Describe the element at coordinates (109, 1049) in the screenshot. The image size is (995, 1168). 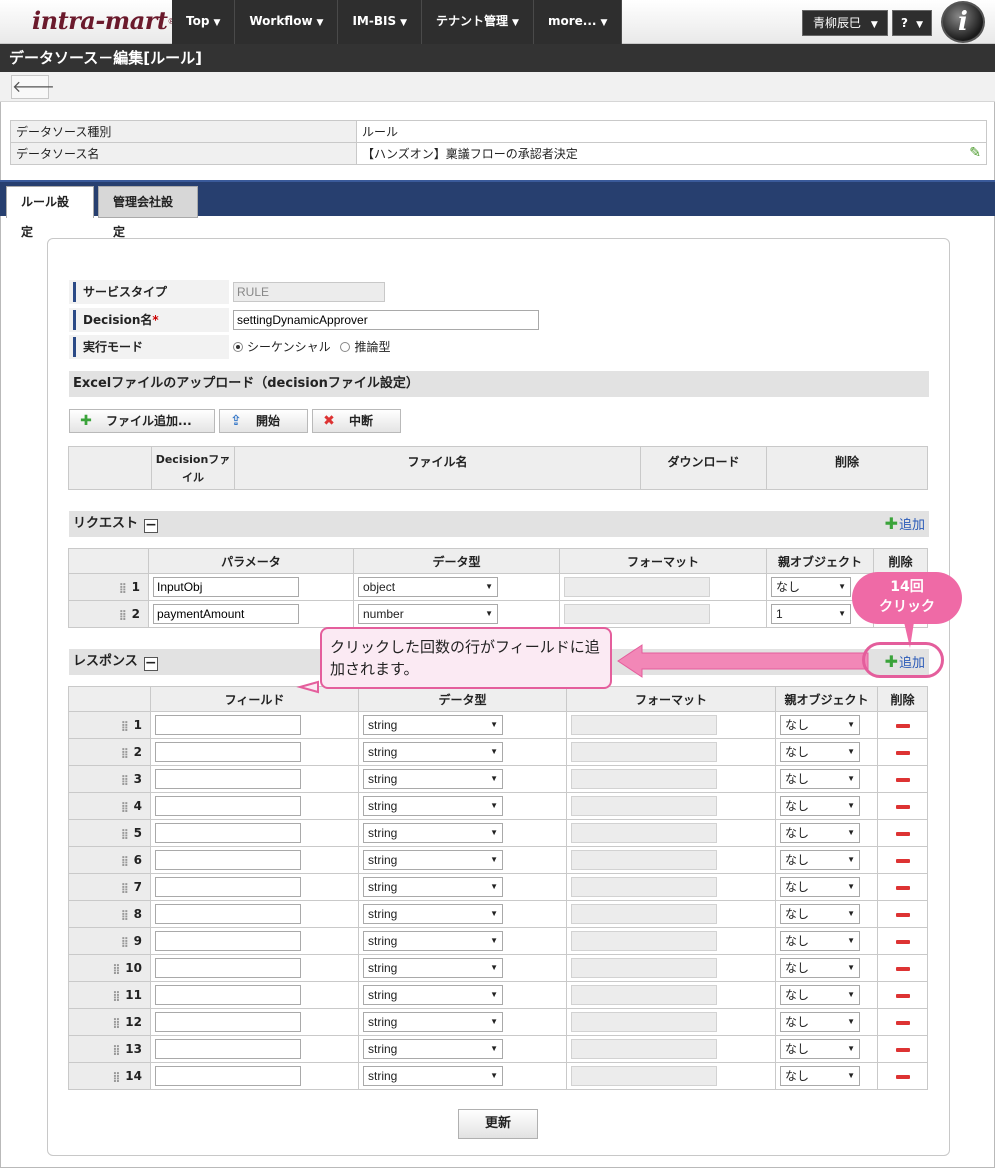
I see `row-number-cell: ⣿ 13` at that location.